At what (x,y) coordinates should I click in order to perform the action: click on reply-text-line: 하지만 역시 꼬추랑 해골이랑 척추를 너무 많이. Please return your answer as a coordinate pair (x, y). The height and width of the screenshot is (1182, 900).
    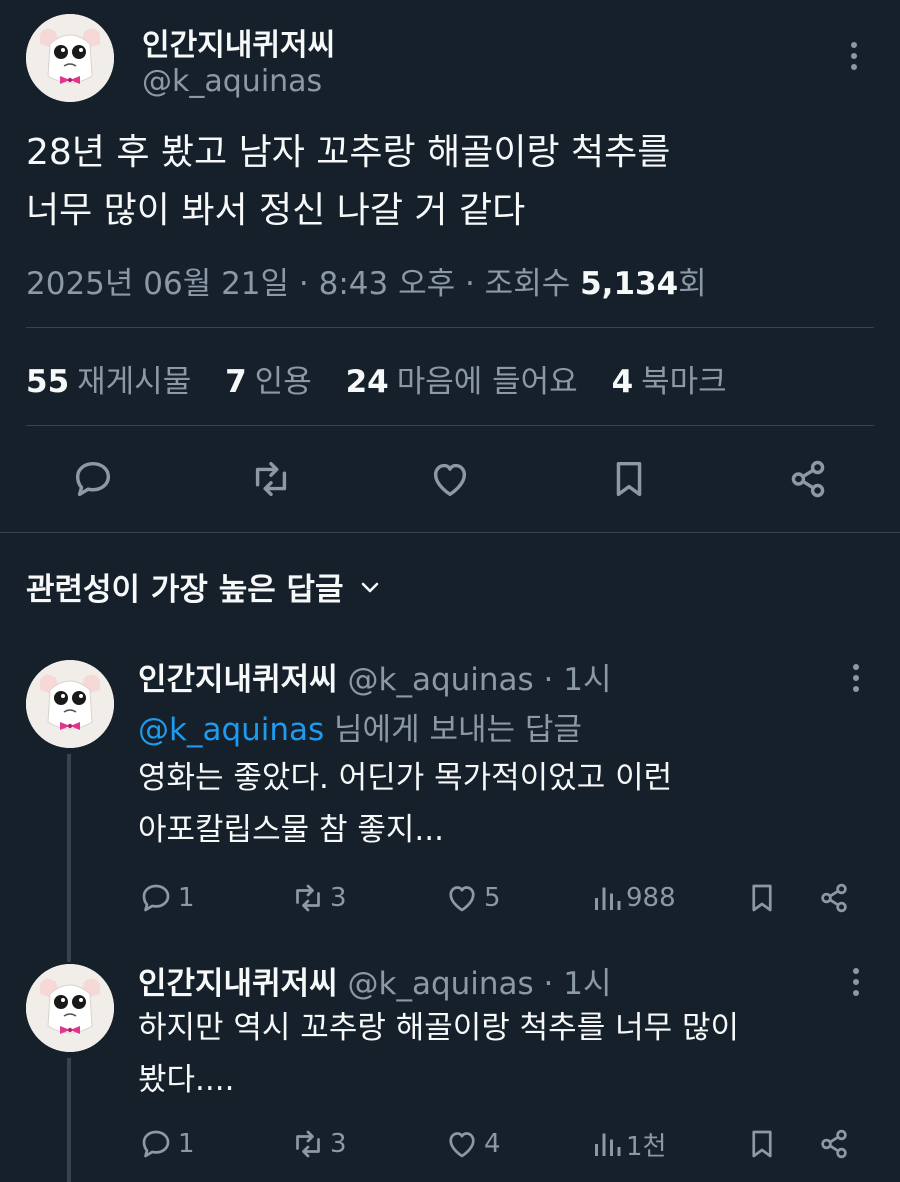
    Looking at the image, I should click on (439, 1028).